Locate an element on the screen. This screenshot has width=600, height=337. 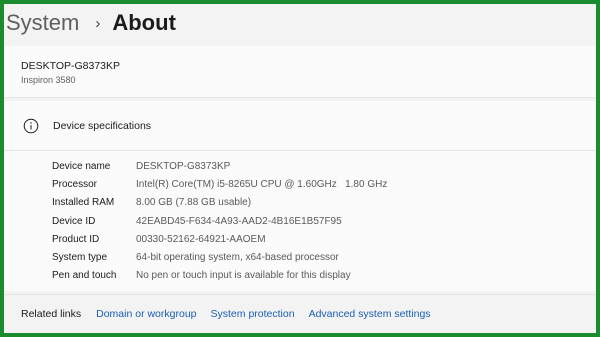
device-model: Inspiron 3580 is located at coordinates (48, 80).